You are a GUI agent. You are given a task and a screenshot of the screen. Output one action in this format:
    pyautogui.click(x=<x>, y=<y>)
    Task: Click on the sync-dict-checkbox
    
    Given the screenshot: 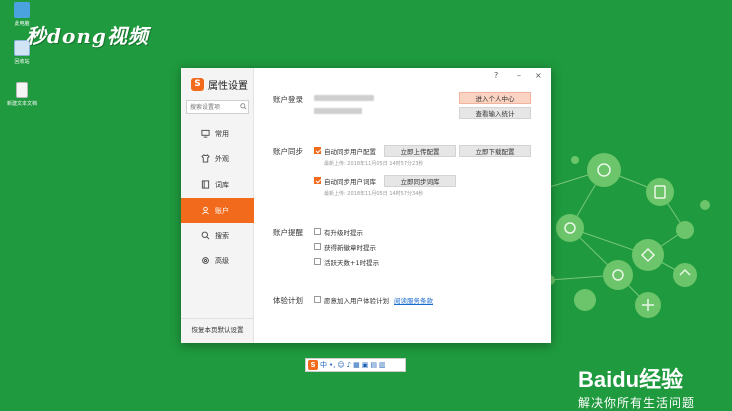 What is the action you would take?
    pyautogui.click(x=317, y=180)
    